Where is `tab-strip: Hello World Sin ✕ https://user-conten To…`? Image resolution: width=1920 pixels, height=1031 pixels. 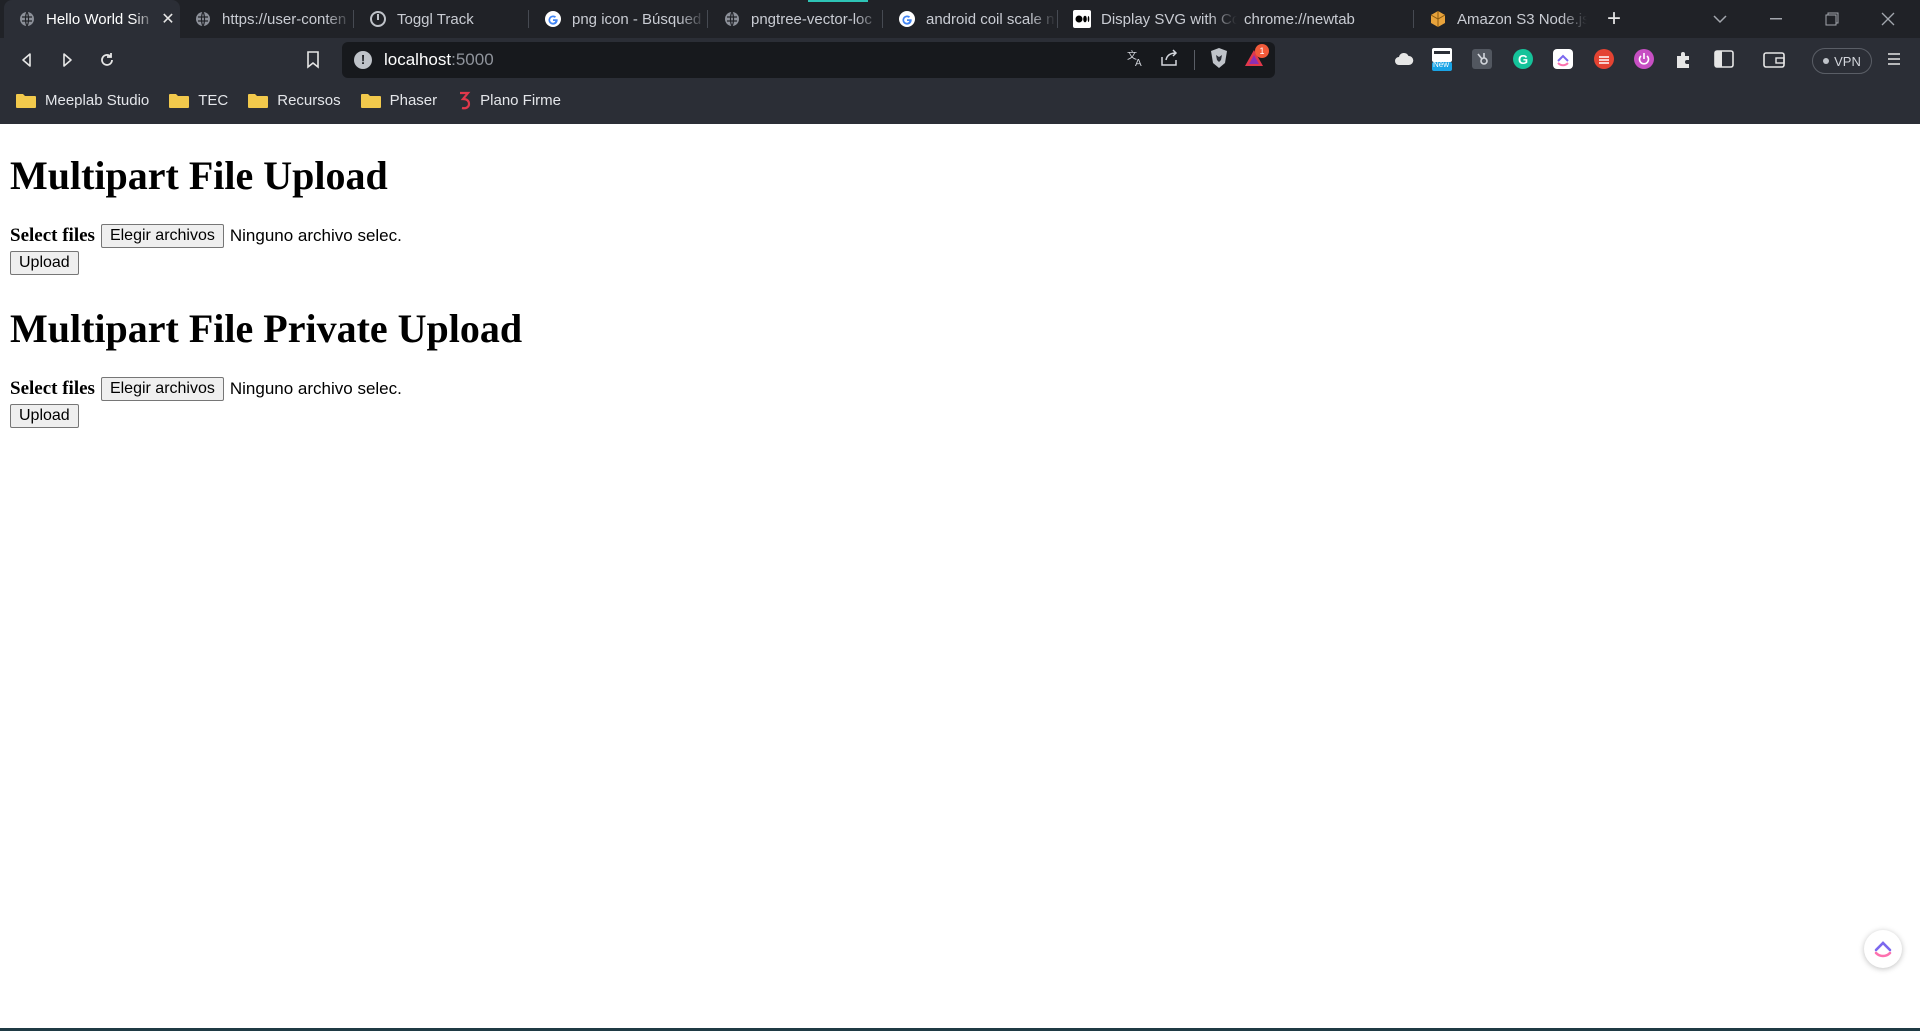 tab-strip: Hello World Sin ✕ https://user-conten To… is located at coordinates (960, 19).